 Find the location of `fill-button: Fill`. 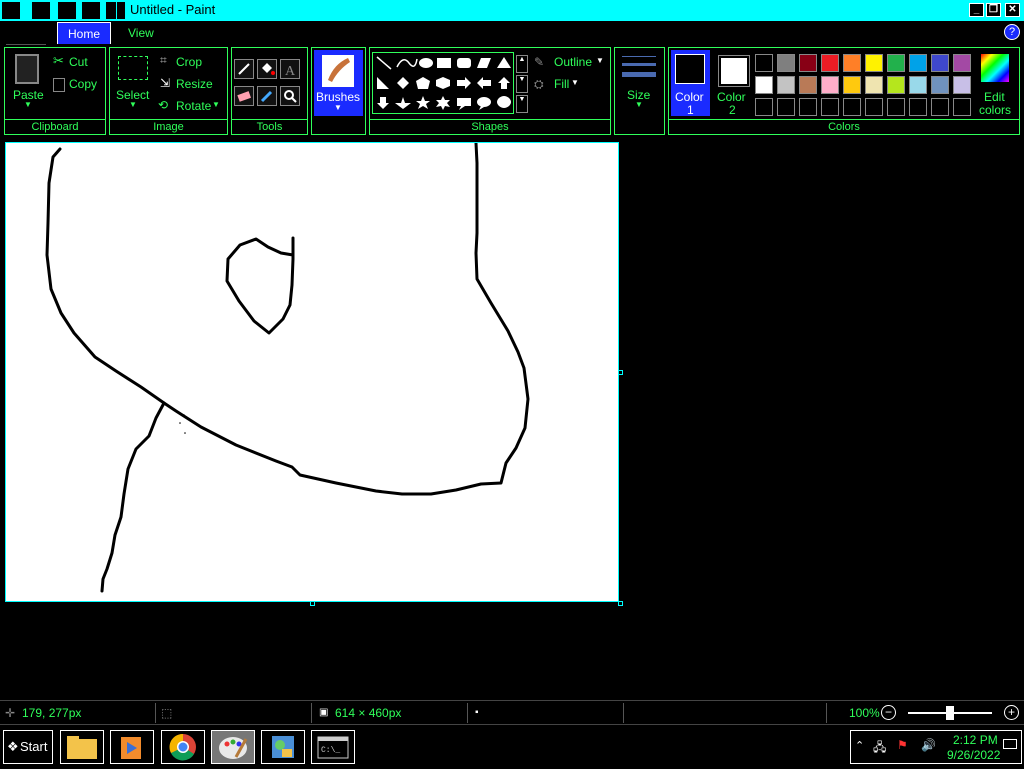

fill-button: Fill is located at coordinates (561, 84).